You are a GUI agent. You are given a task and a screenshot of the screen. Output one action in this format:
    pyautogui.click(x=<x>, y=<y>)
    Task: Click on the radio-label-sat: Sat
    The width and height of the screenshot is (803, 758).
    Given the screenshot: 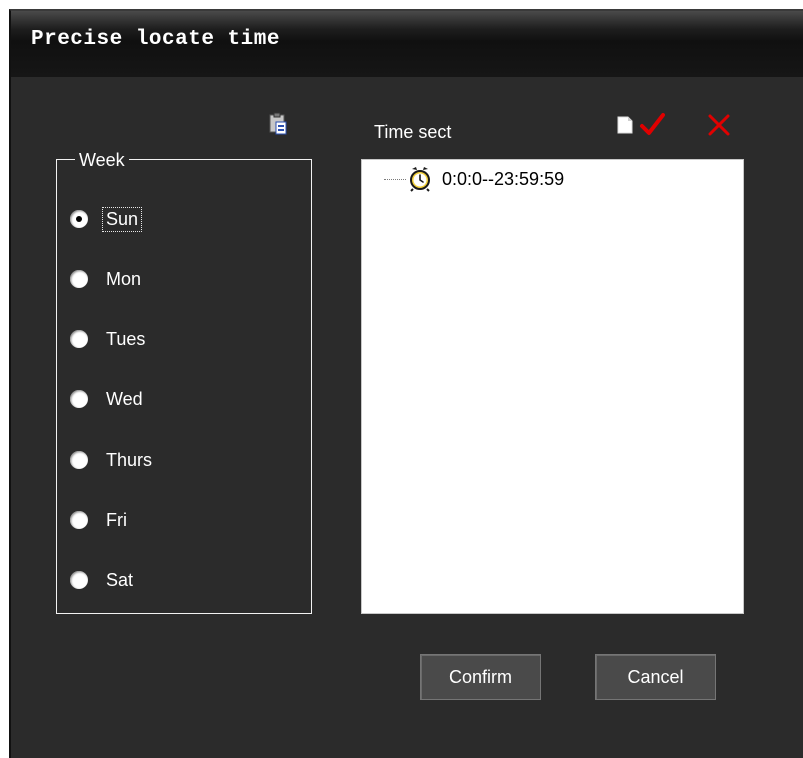 What is the action you would take?
    pyautogui.click(x=120, y=579)
    